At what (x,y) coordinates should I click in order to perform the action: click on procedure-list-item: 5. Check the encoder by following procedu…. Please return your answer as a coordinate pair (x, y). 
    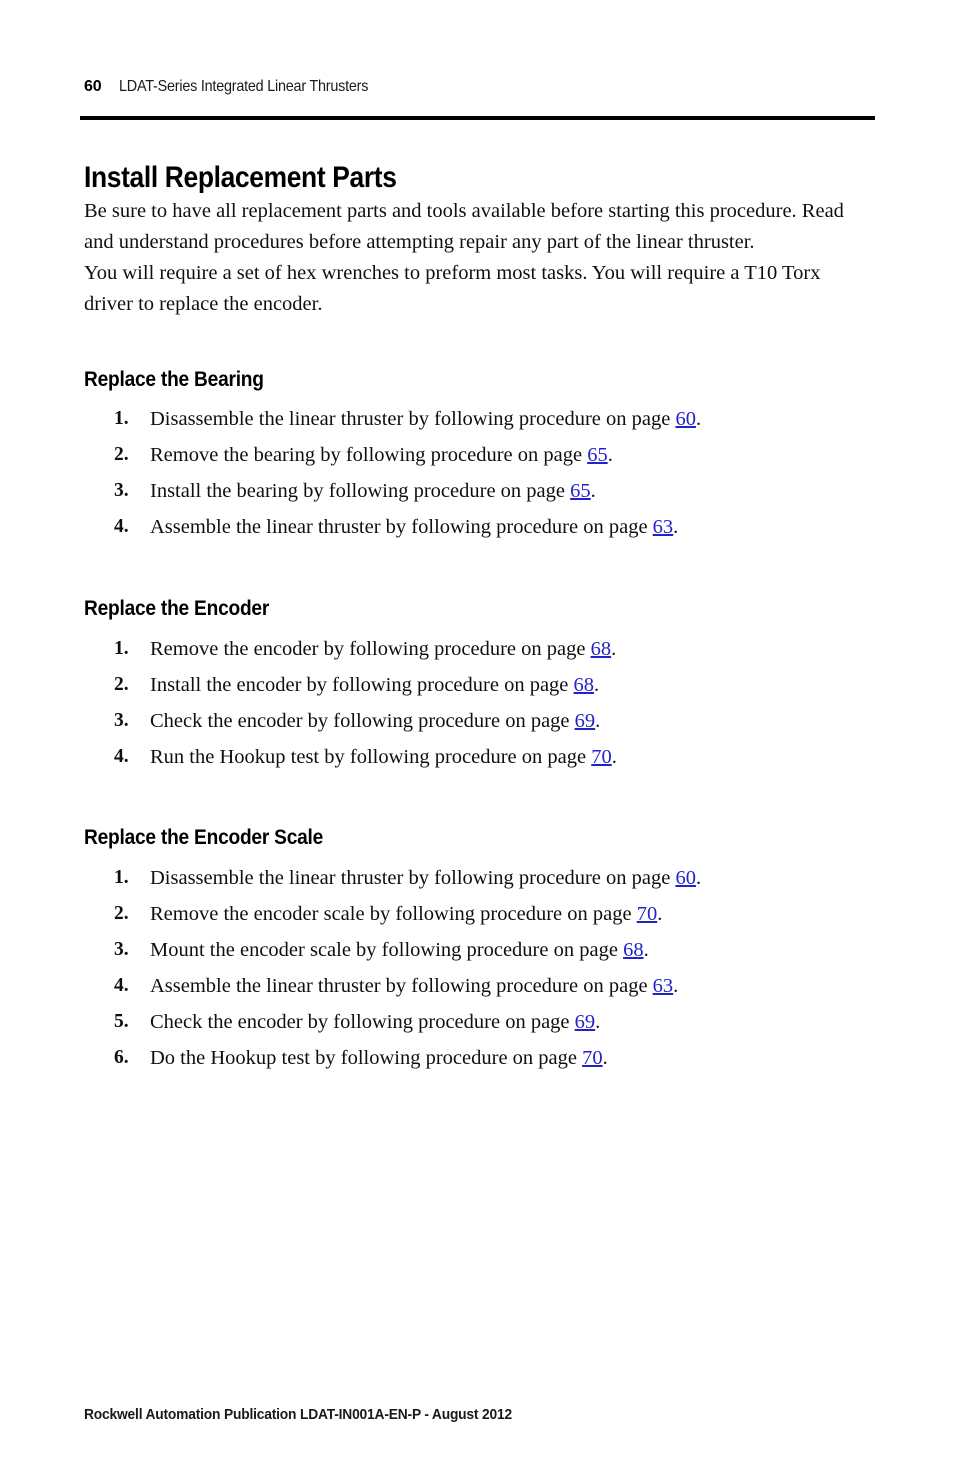
    Looking at the image, I should click on (494, 1026).